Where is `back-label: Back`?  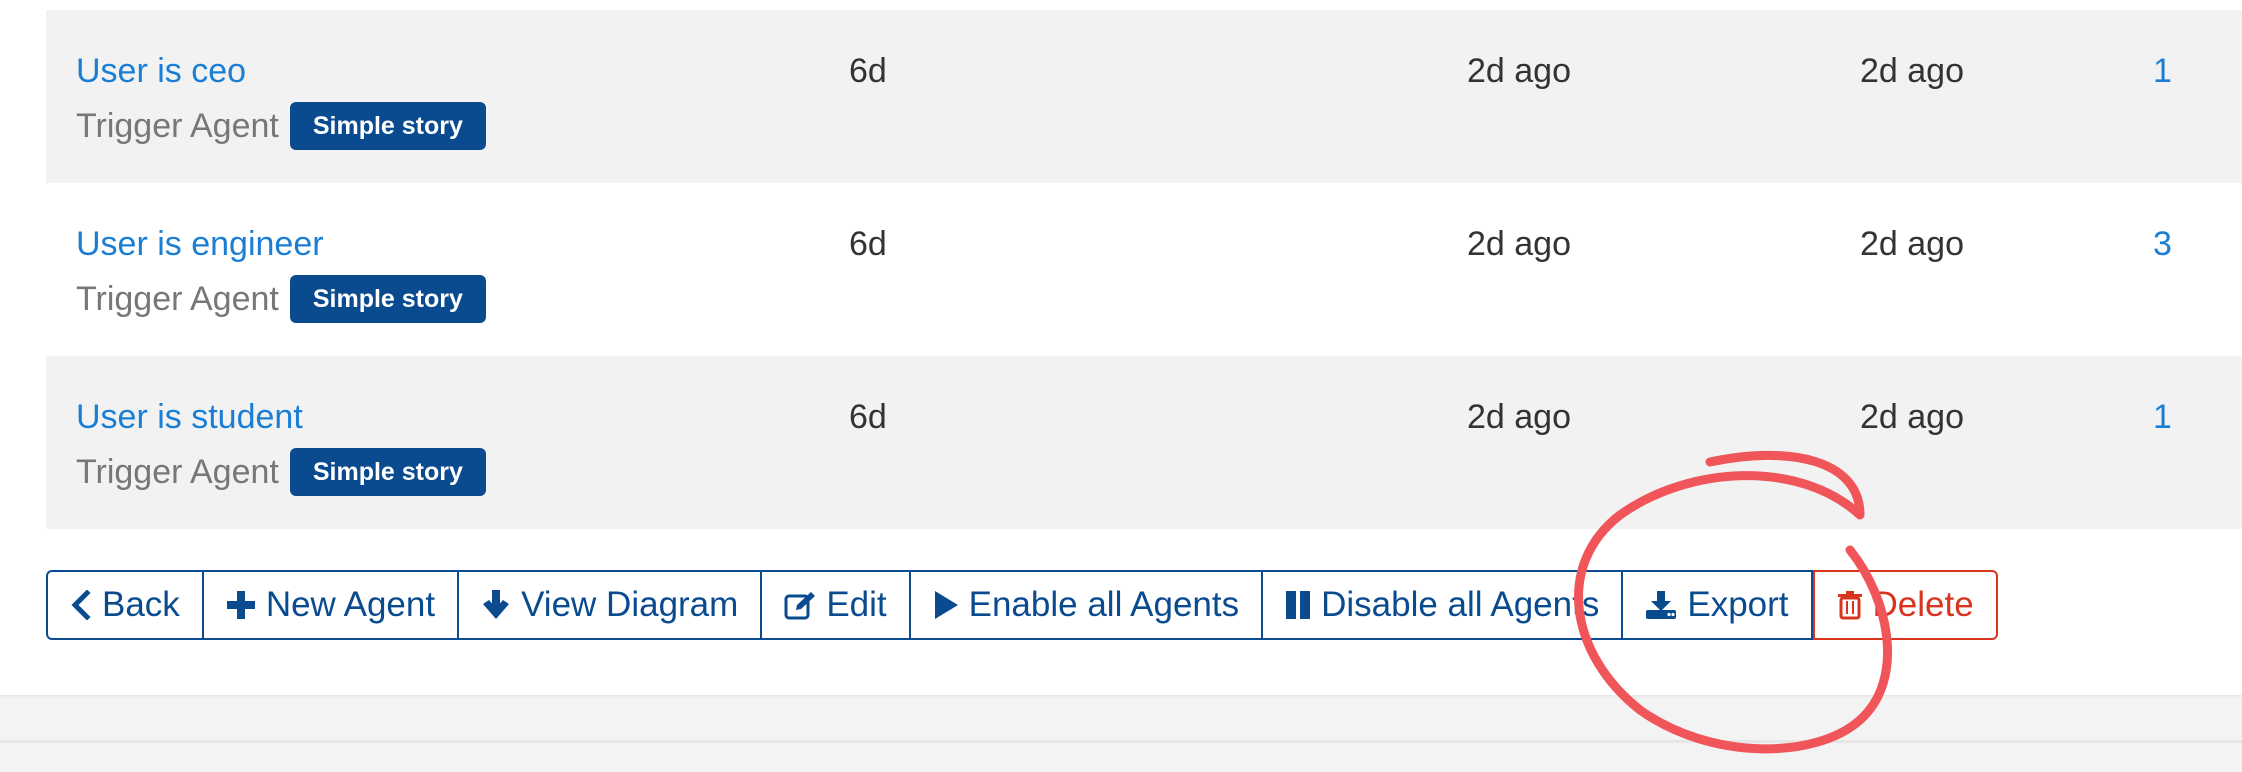
back-label: Back is located at coordinates (141, 604).